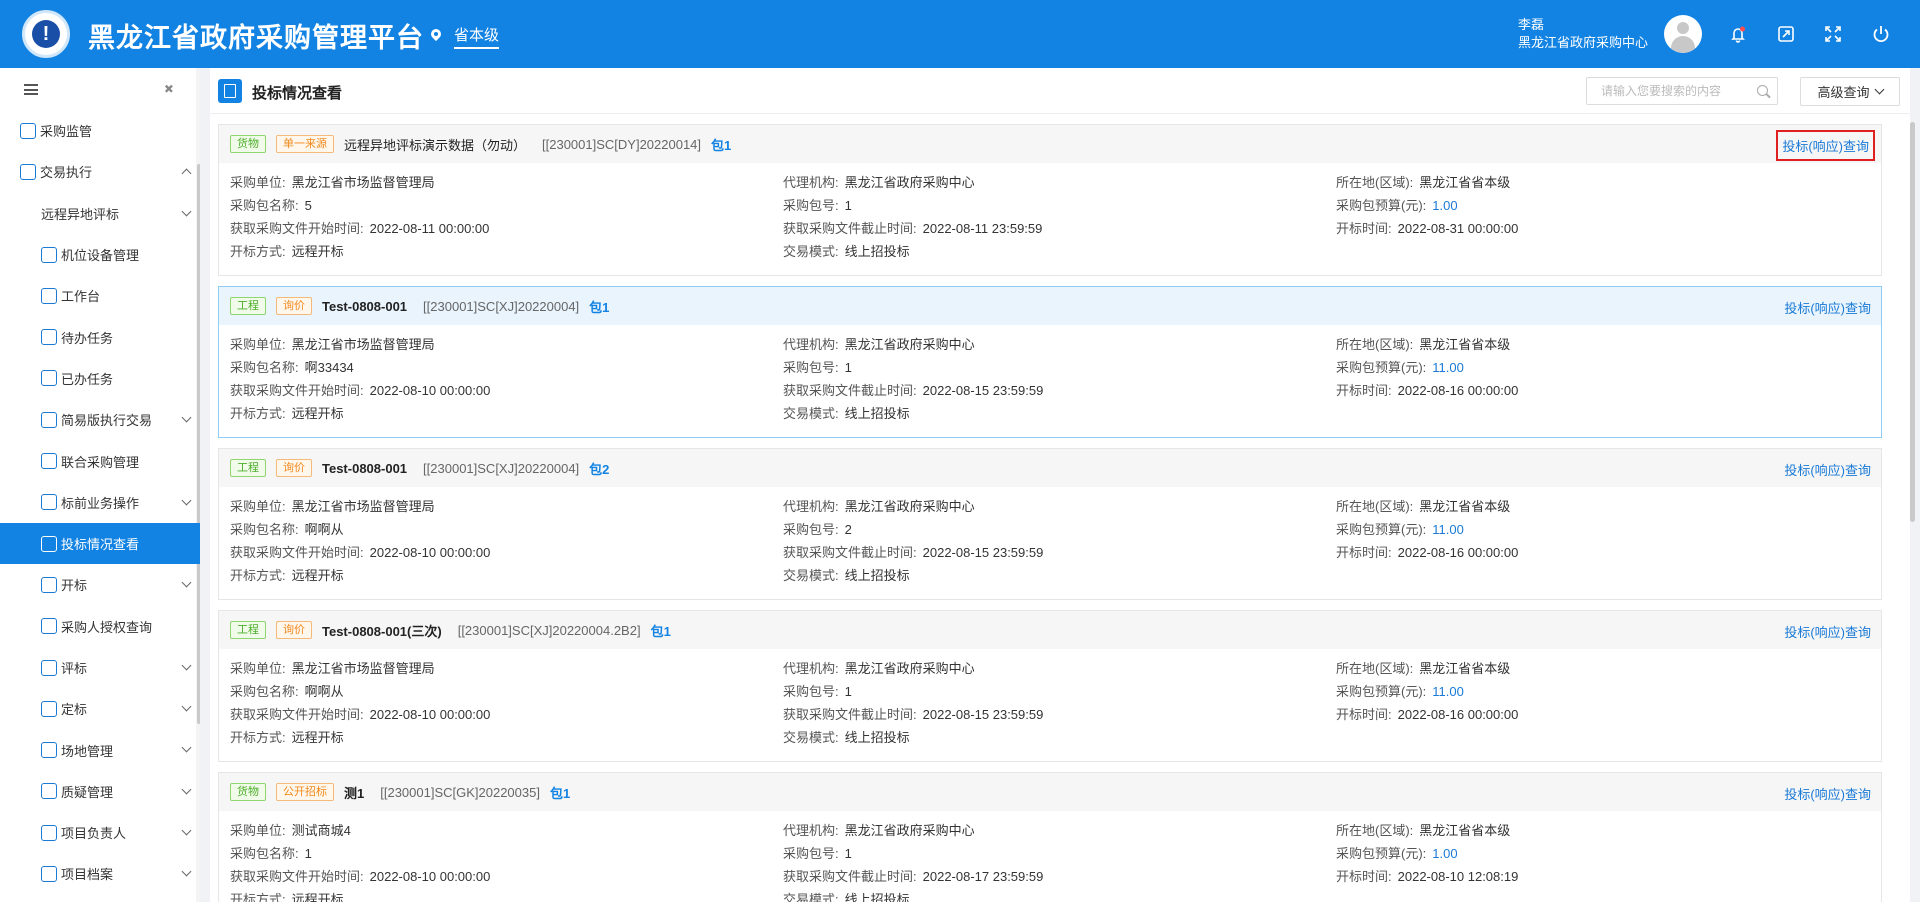  What do you see at coordinates (100, 626) in the screenshot?
I see `sidebar-item: 采购人授权查询` at bounding box center [100, 626].